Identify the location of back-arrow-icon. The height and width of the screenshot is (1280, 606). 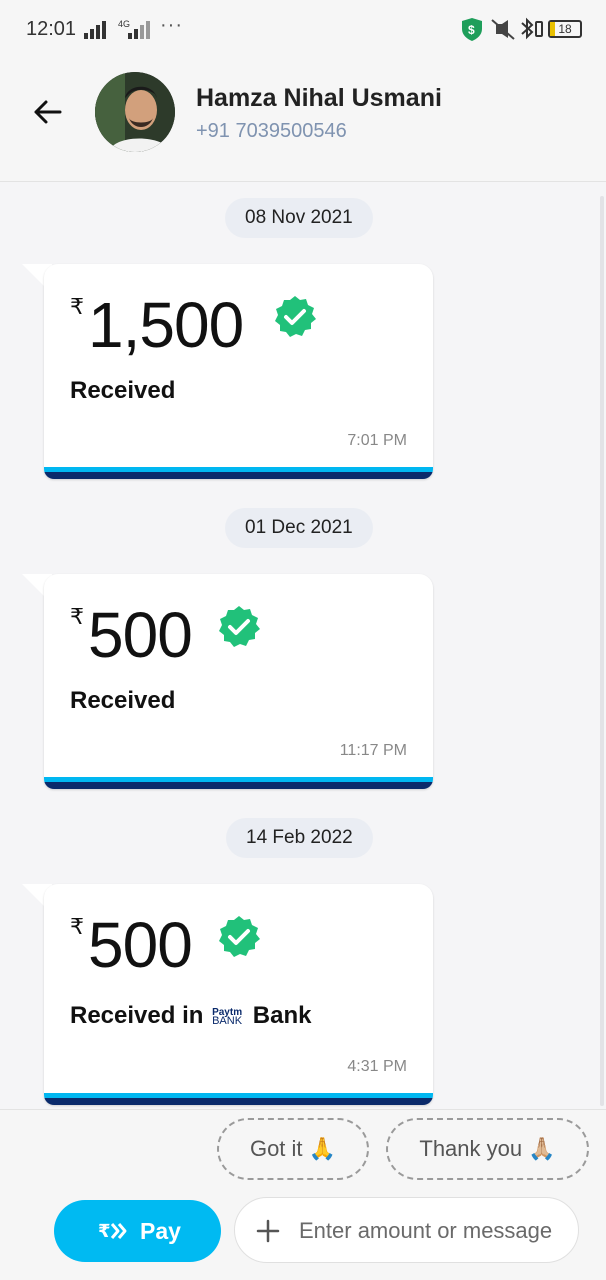
(48, 112).